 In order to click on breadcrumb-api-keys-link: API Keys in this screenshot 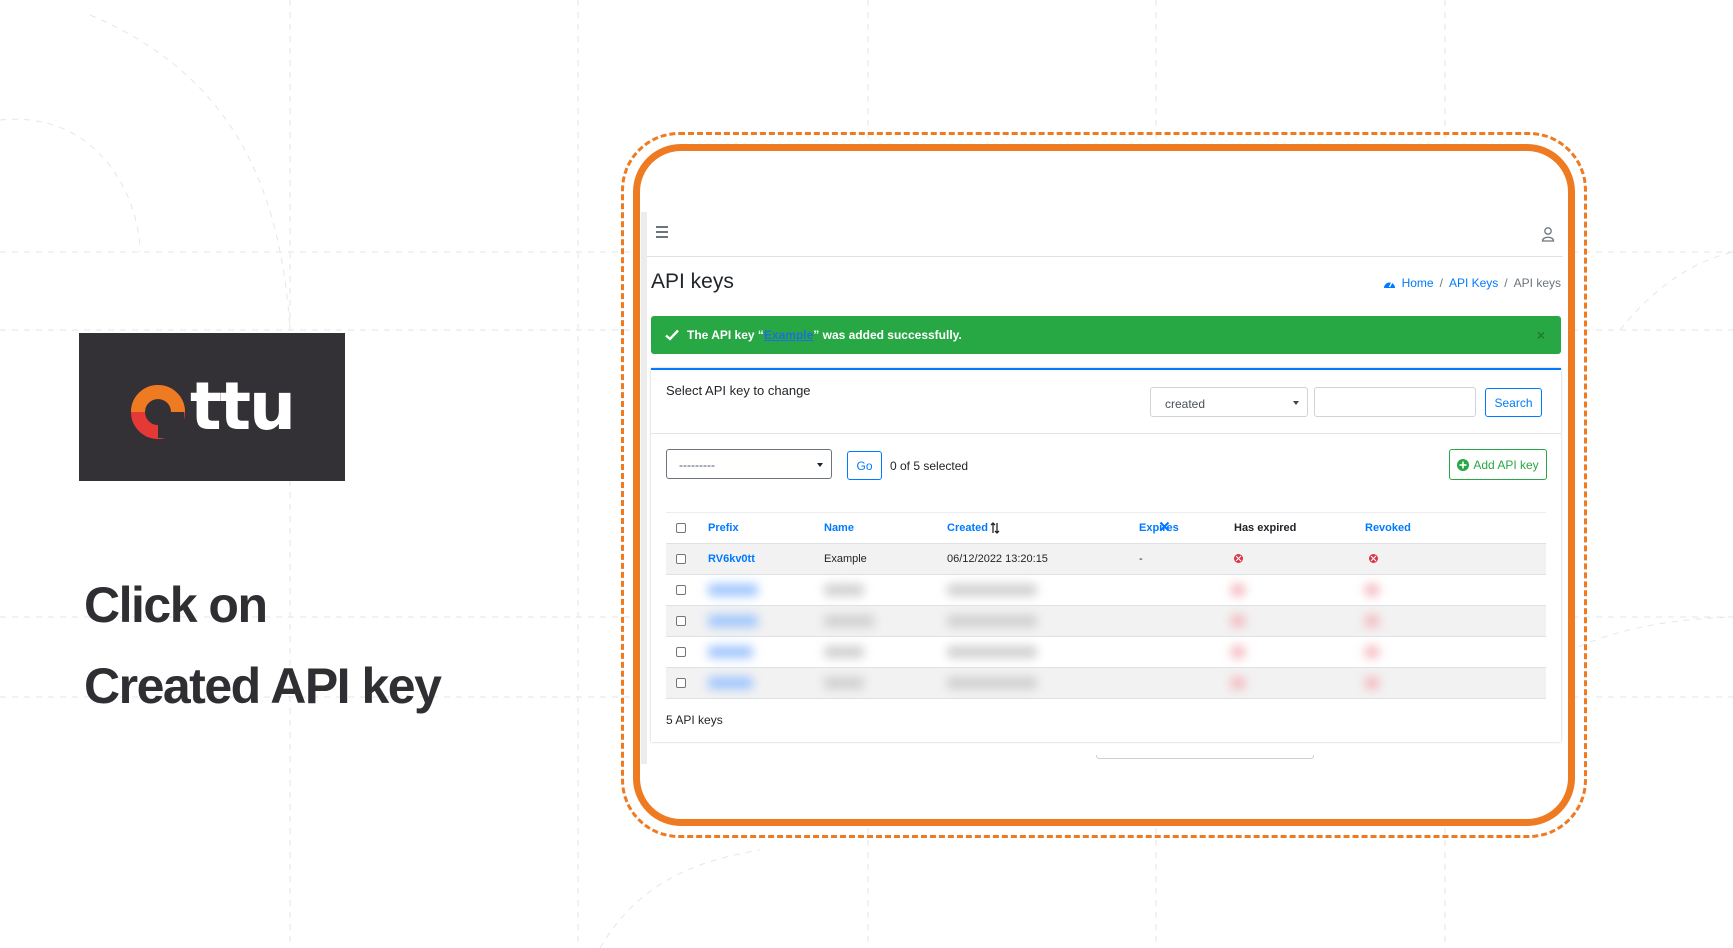, I will do `click(1473, 283)`.